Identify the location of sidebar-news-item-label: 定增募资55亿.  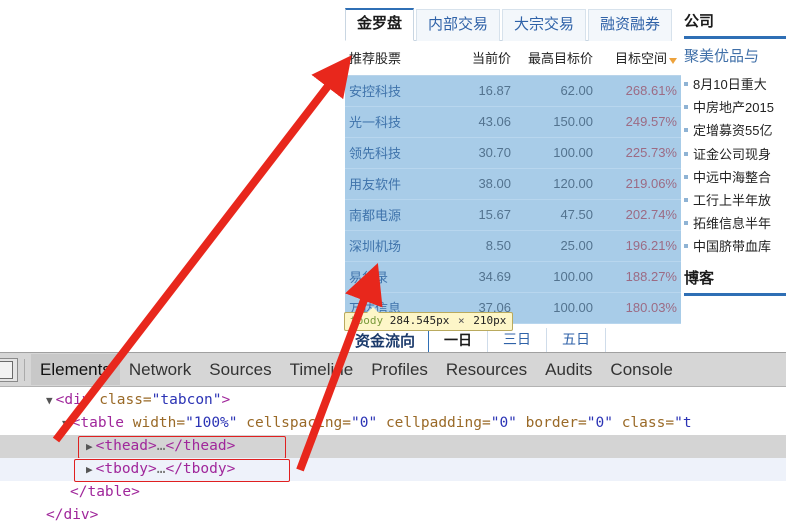
(733, 131).